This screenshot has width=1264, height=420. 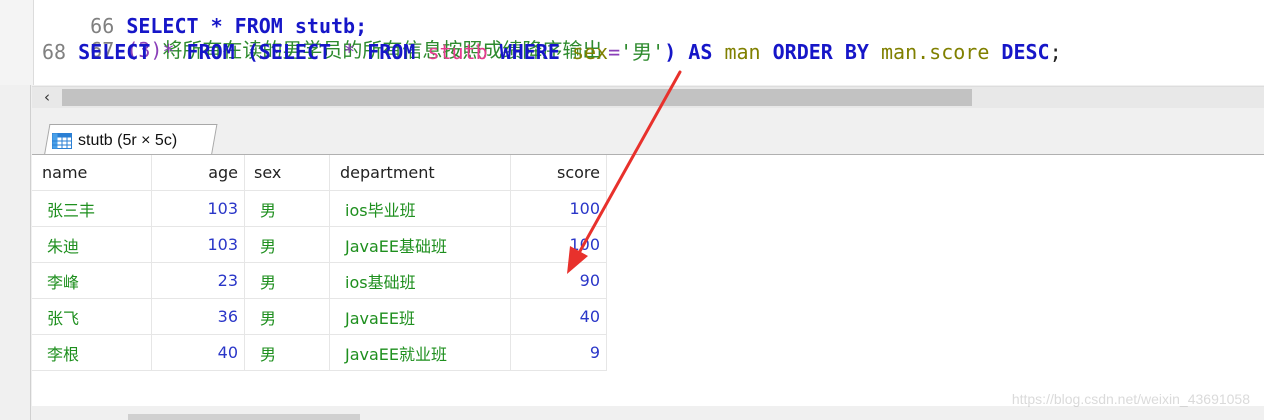 I want to click on cell-score: 9, so click(x=558, y=352).